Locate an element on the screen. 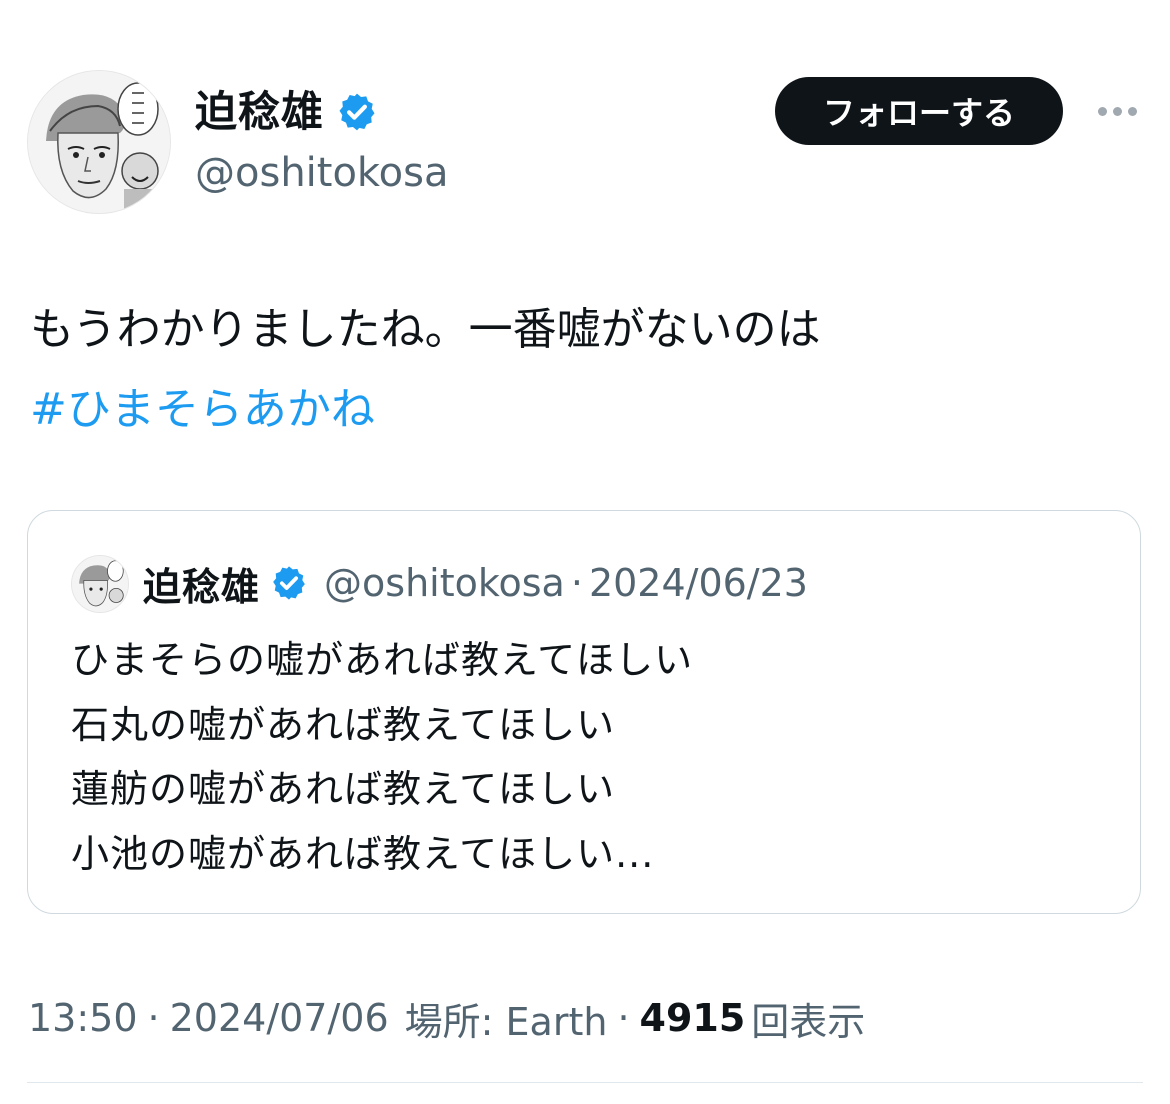  quoted-avatar is located at coordinates (100, 584).